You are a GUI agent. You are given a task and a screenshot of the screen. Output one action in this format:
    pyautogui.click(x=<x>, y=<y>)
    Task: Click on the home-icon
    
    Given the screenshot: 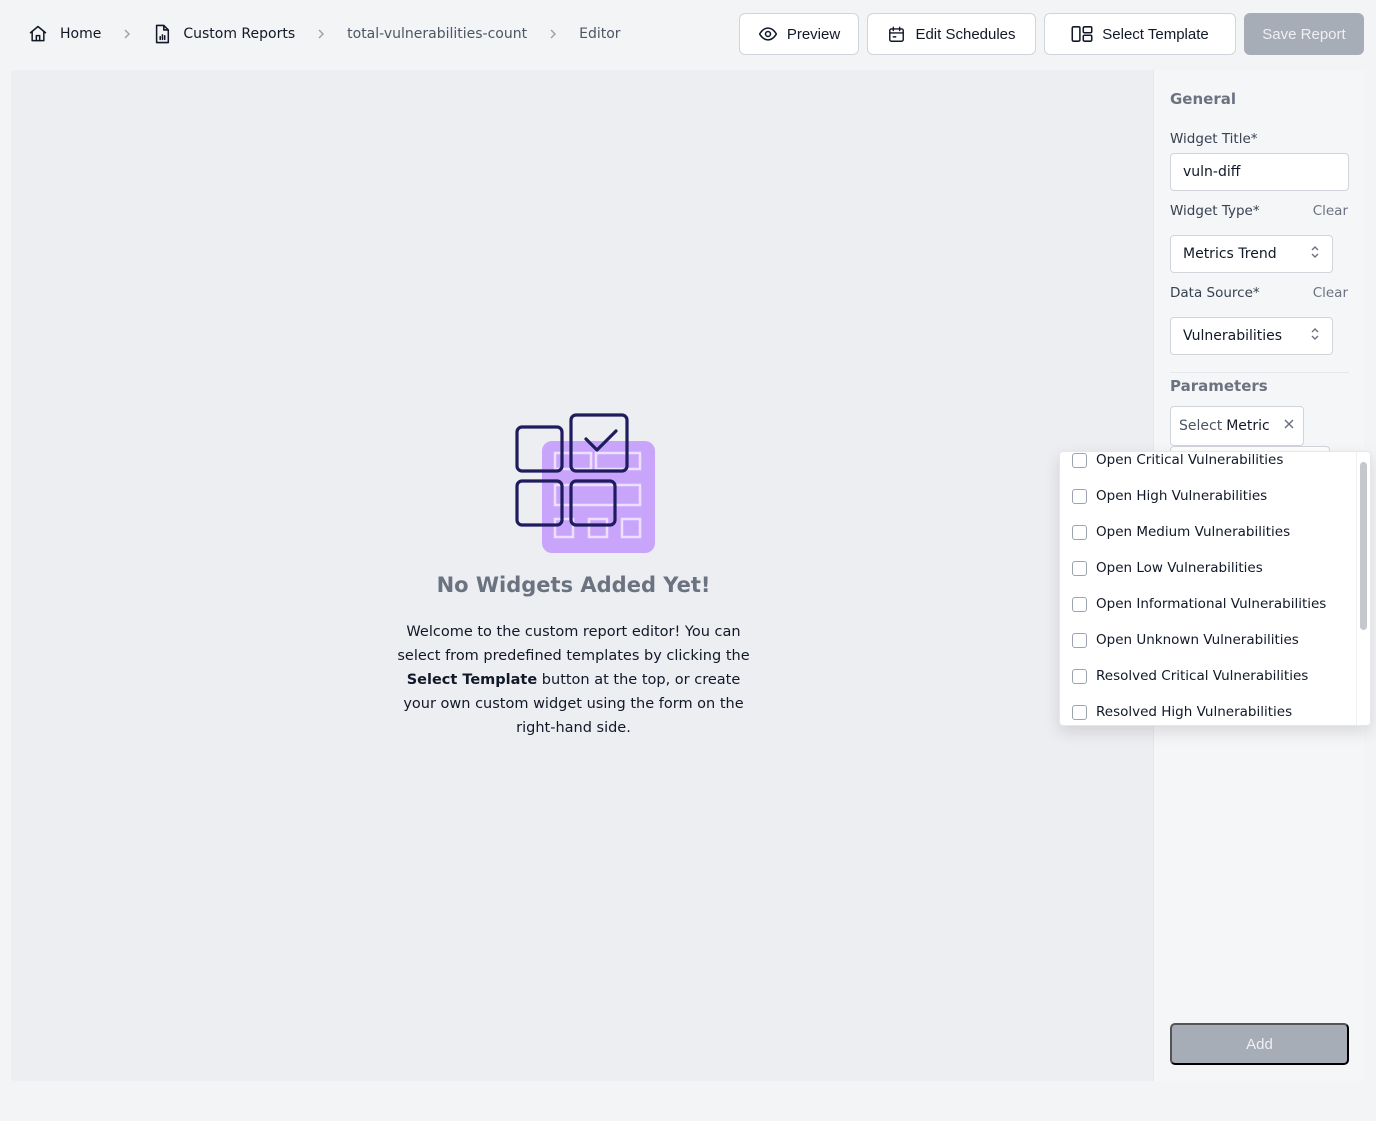 What is the action you would take?
    pyautogui.click(x=38, y=34)
    